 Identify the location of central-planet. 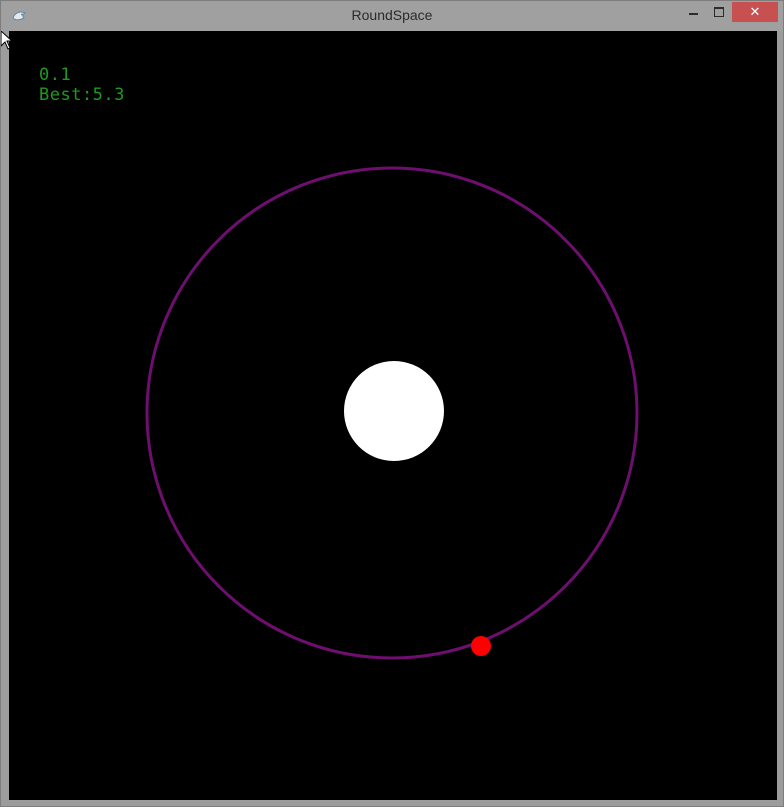
(394, 411).